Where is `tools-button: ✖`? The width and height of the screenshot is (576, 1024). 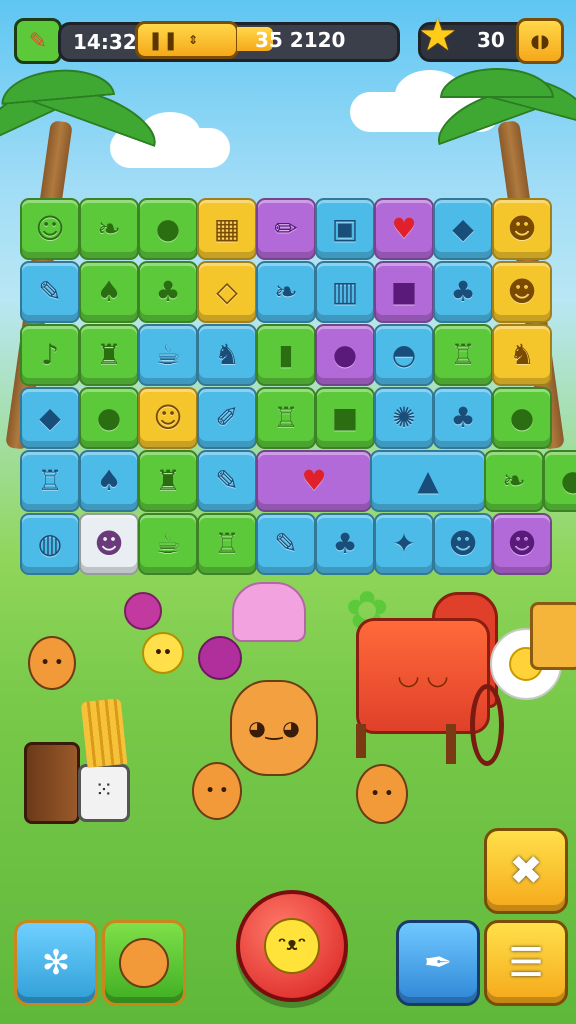
tools-button: ✖ is located at coordinates (526, 871).